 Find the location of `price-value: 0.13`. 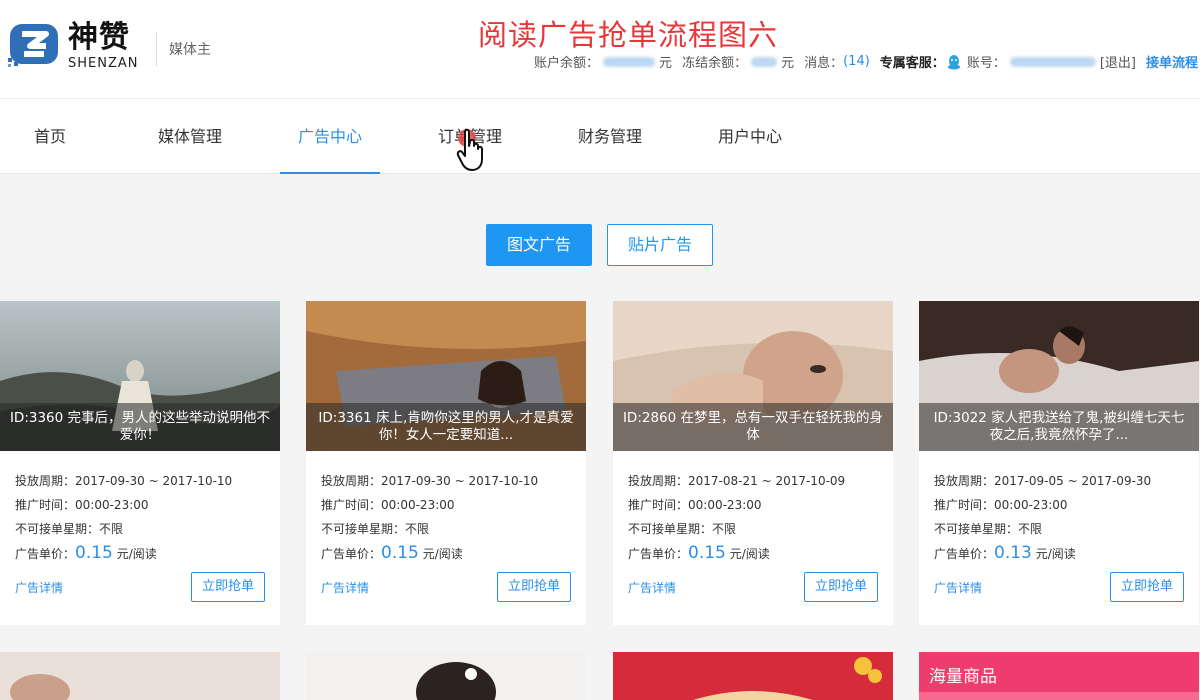

price-value: 0.13 is located at coordinates (1013, 553).